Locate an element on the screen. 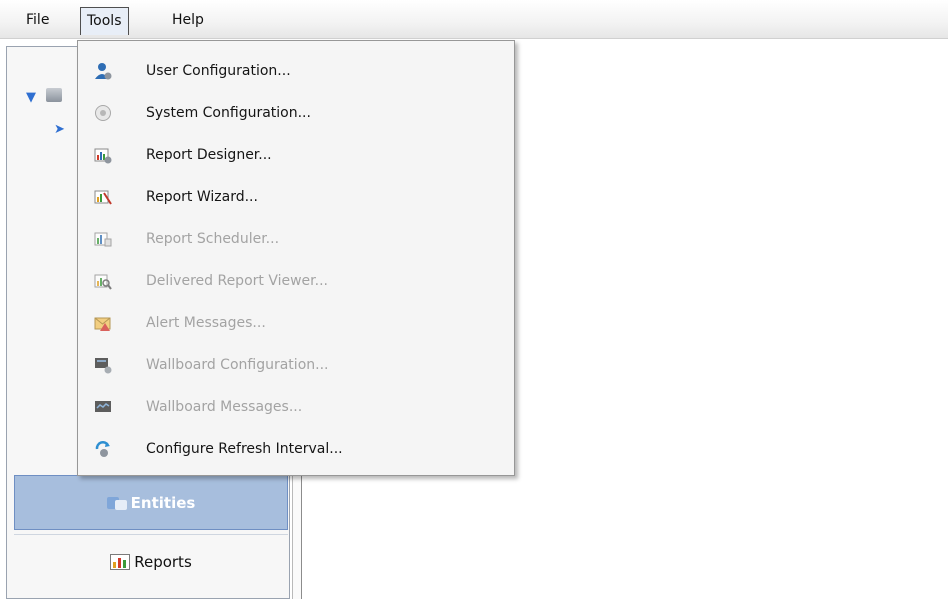  tree-collapse-arrow-icon: ➤ is located at coordinates (59, 129).